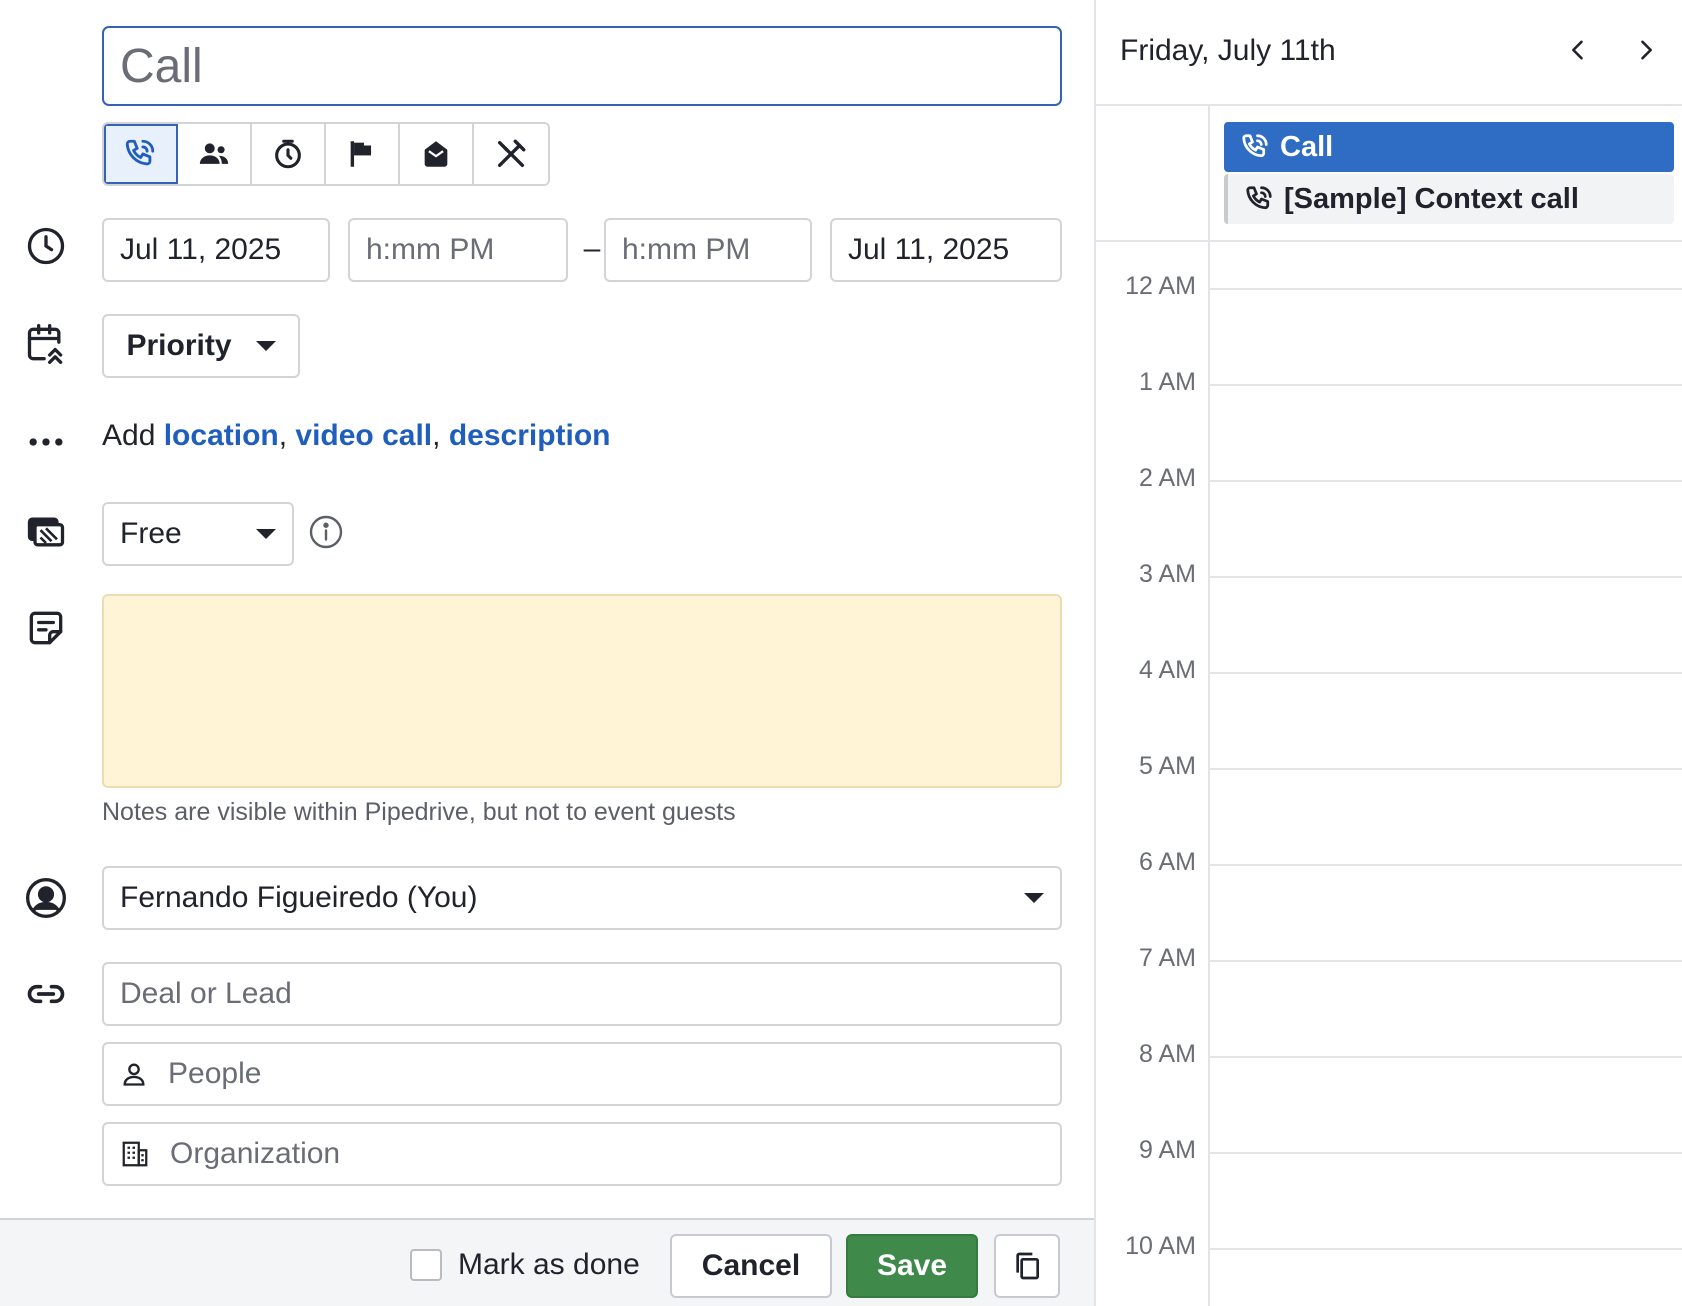 This screenshot has height=1306, width=1682. I want to click on previous-day-button, so click(1578, 50).